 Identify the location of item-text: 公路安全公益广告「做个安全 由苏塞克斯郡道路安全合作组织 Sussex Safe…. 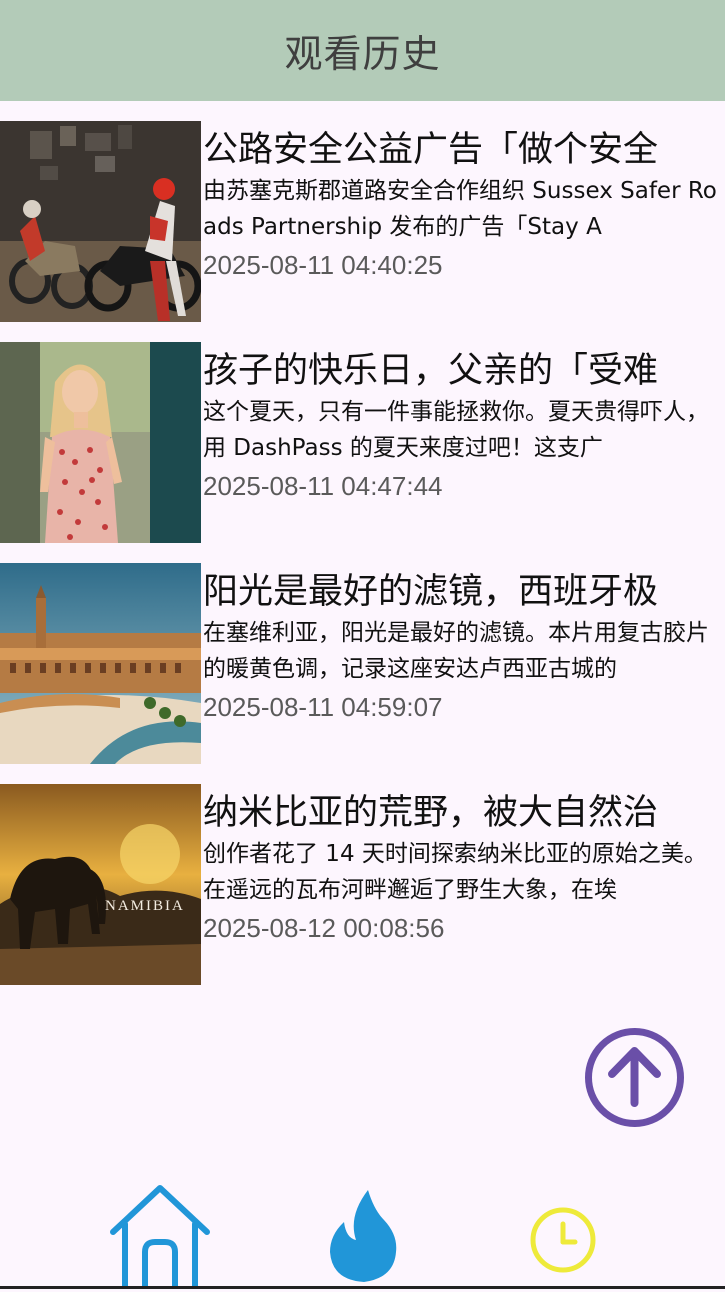
(464, 203).